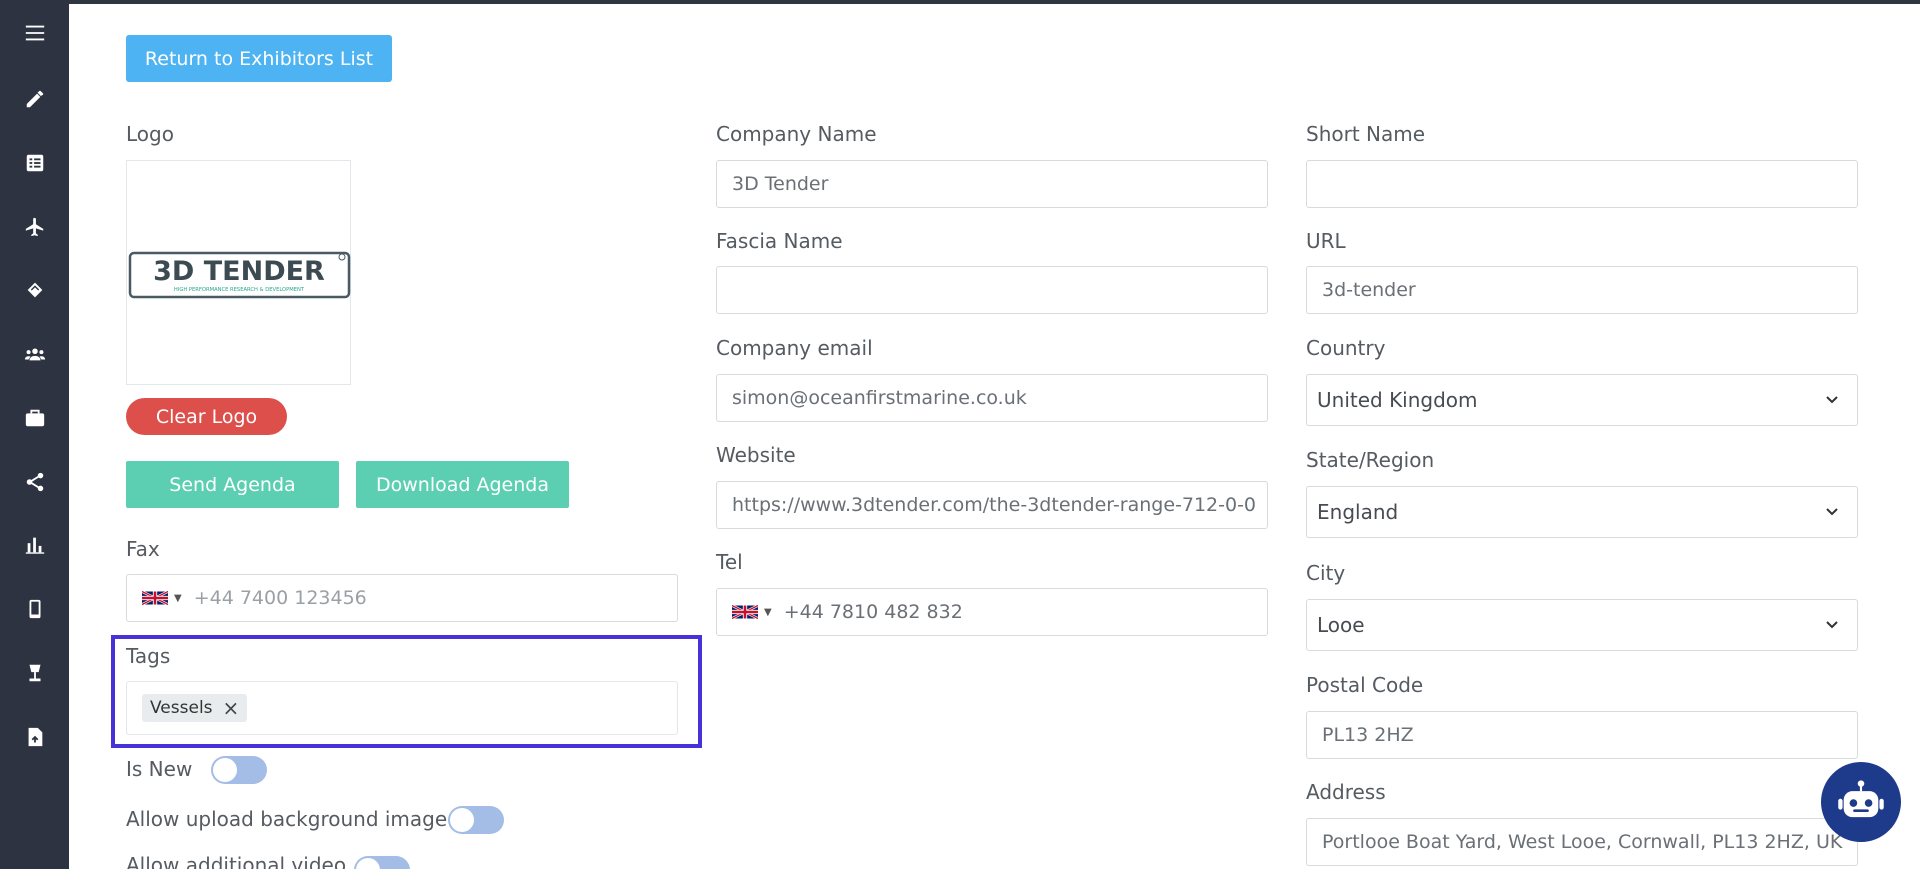 The width and height of the screenshot is (1920, 869). What do you see at coordinates (1370, 460) in the screenshot?
I see `state-region-label: State/Region` at bounding box center [1370, 460].